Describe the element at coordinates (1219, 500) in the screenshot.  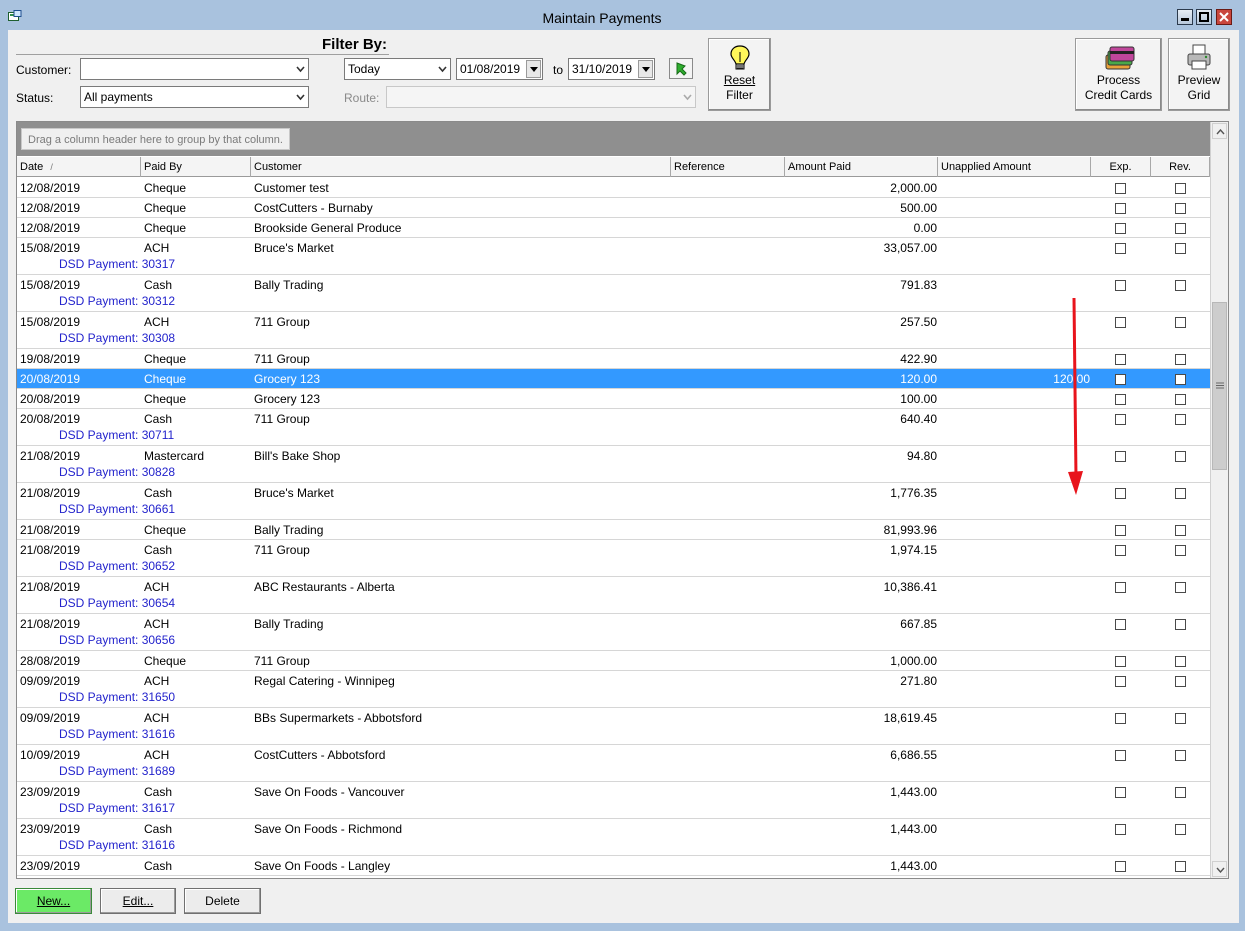
I see `vertical-scrollbar` at that location.